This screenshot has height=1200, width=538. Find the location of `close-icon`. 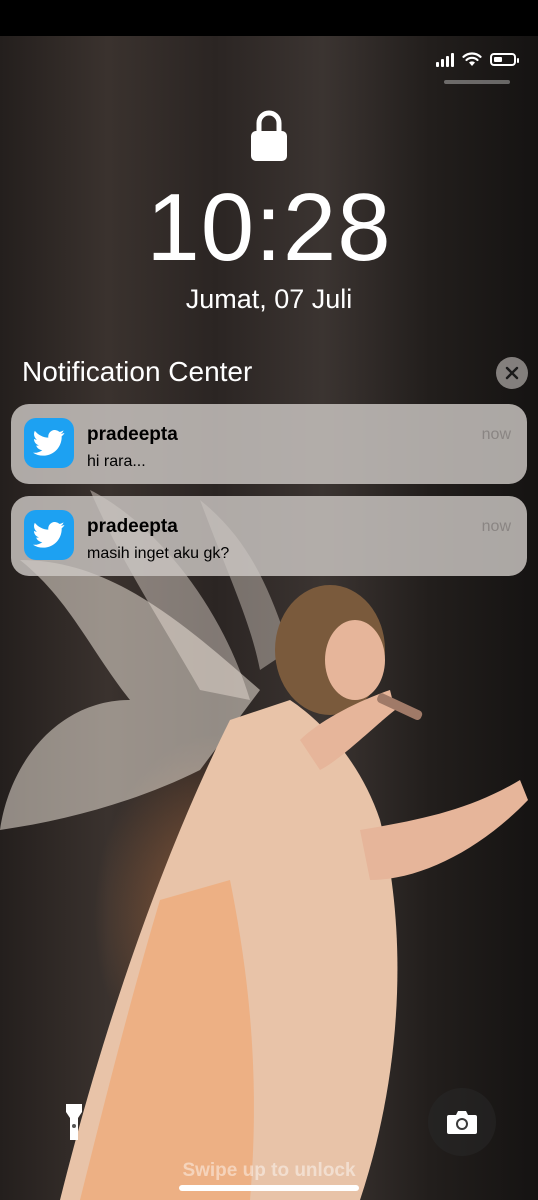

close-icon is located at coordinates (512, 373).